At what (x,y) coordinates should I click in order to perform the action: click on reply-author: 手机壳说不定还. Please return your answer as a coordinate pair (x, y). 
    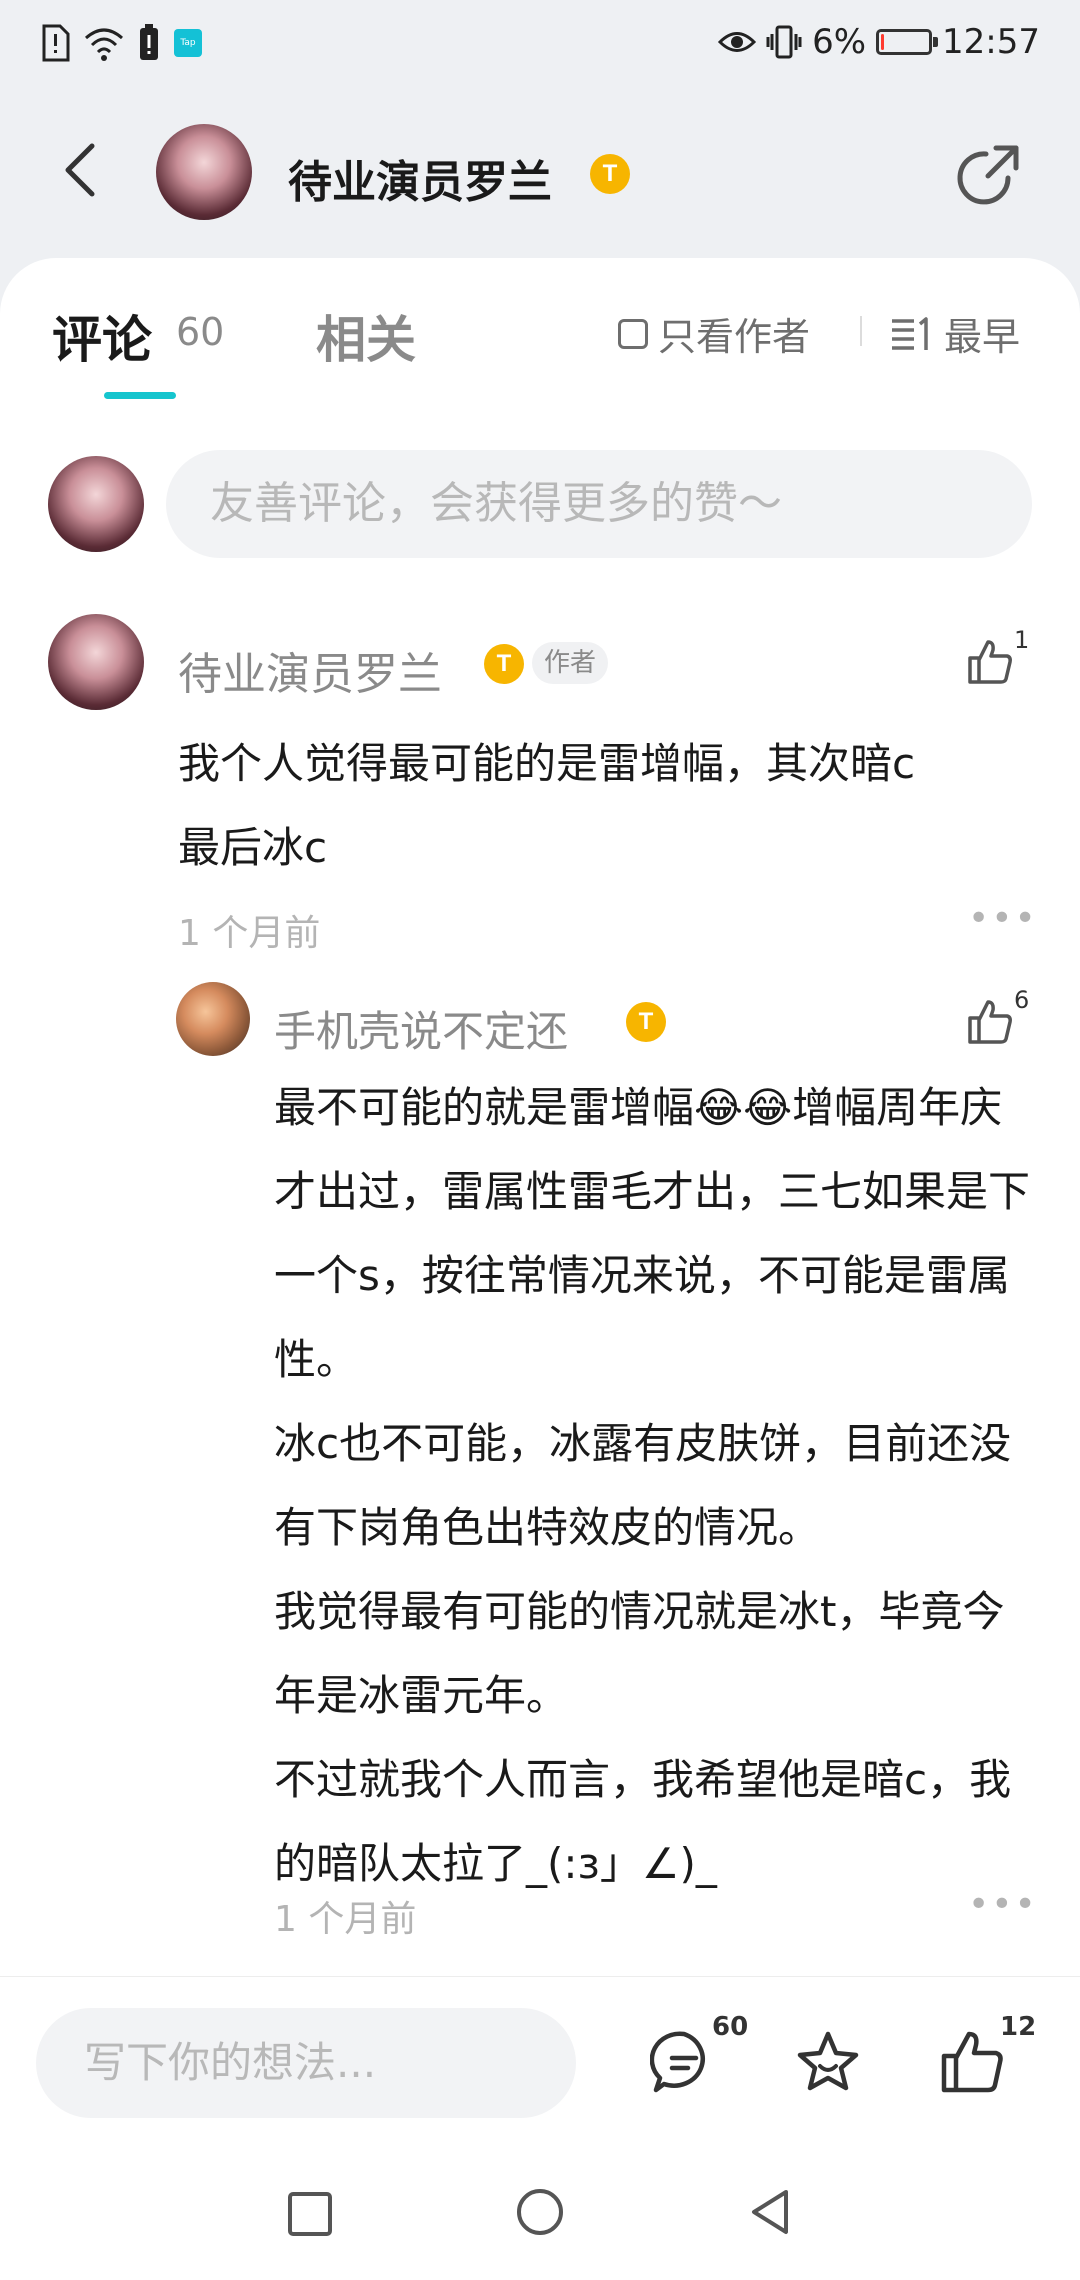
    Looking at the image, I should click on (421, 1028).